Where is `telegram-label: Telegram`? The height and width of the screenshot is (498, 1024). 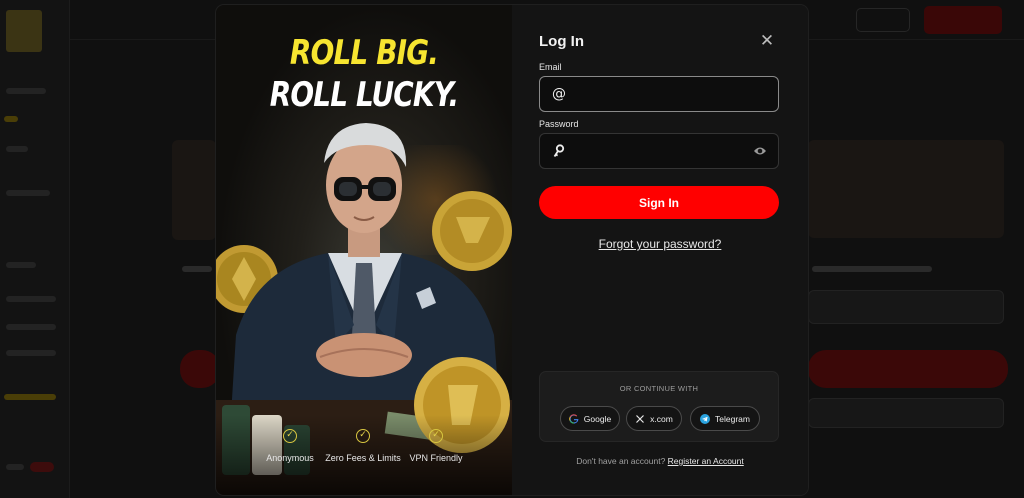 telegram-label: Telegram is located at coordinates (732, 418).